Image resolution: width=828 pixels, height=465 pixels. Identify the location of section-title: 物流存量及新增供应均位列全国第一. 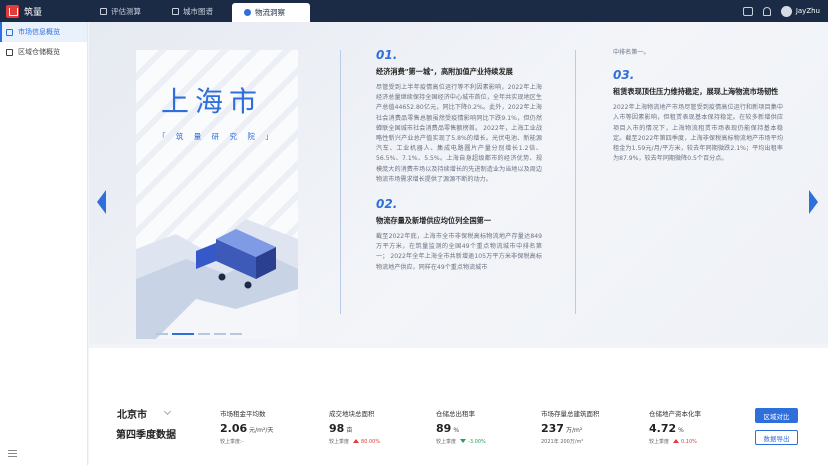
(434, 221).